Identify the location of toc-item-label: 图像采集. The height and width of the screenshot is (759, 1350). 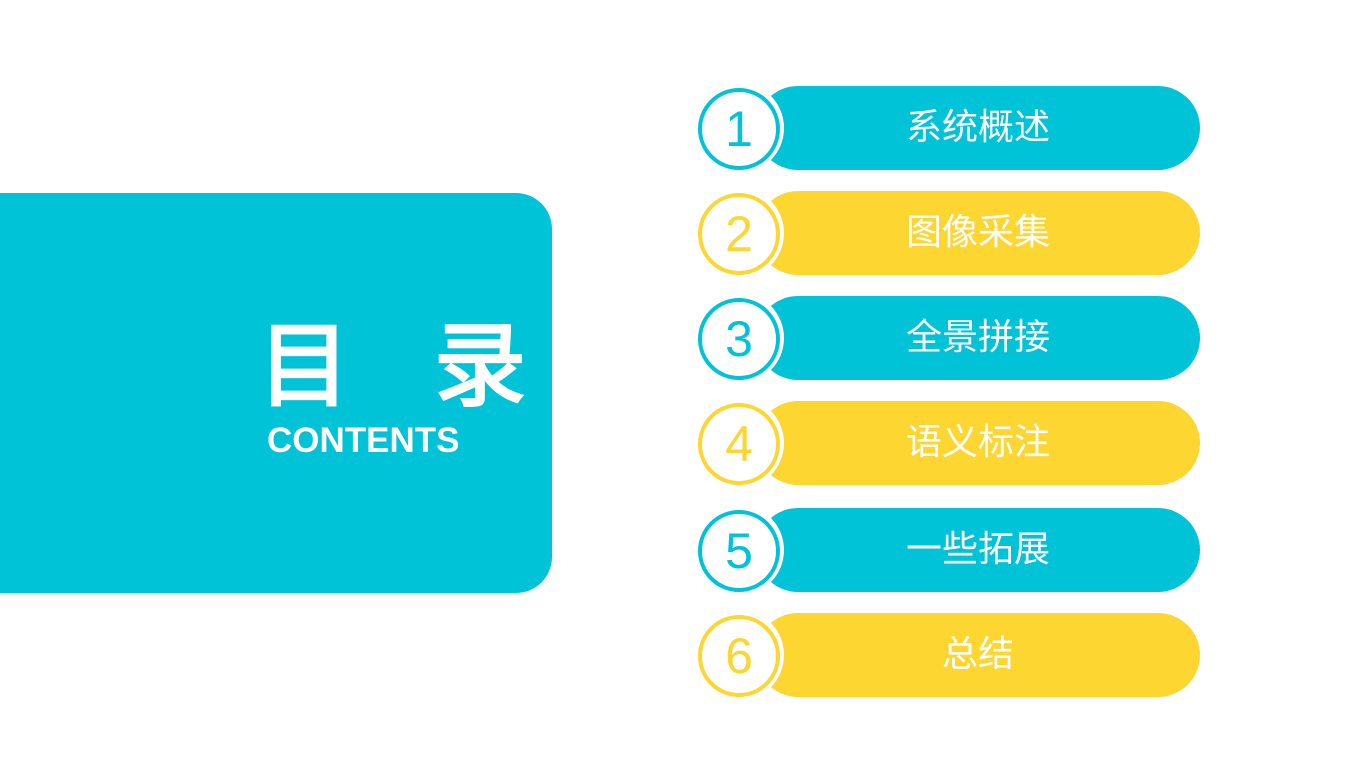
(977, 232).